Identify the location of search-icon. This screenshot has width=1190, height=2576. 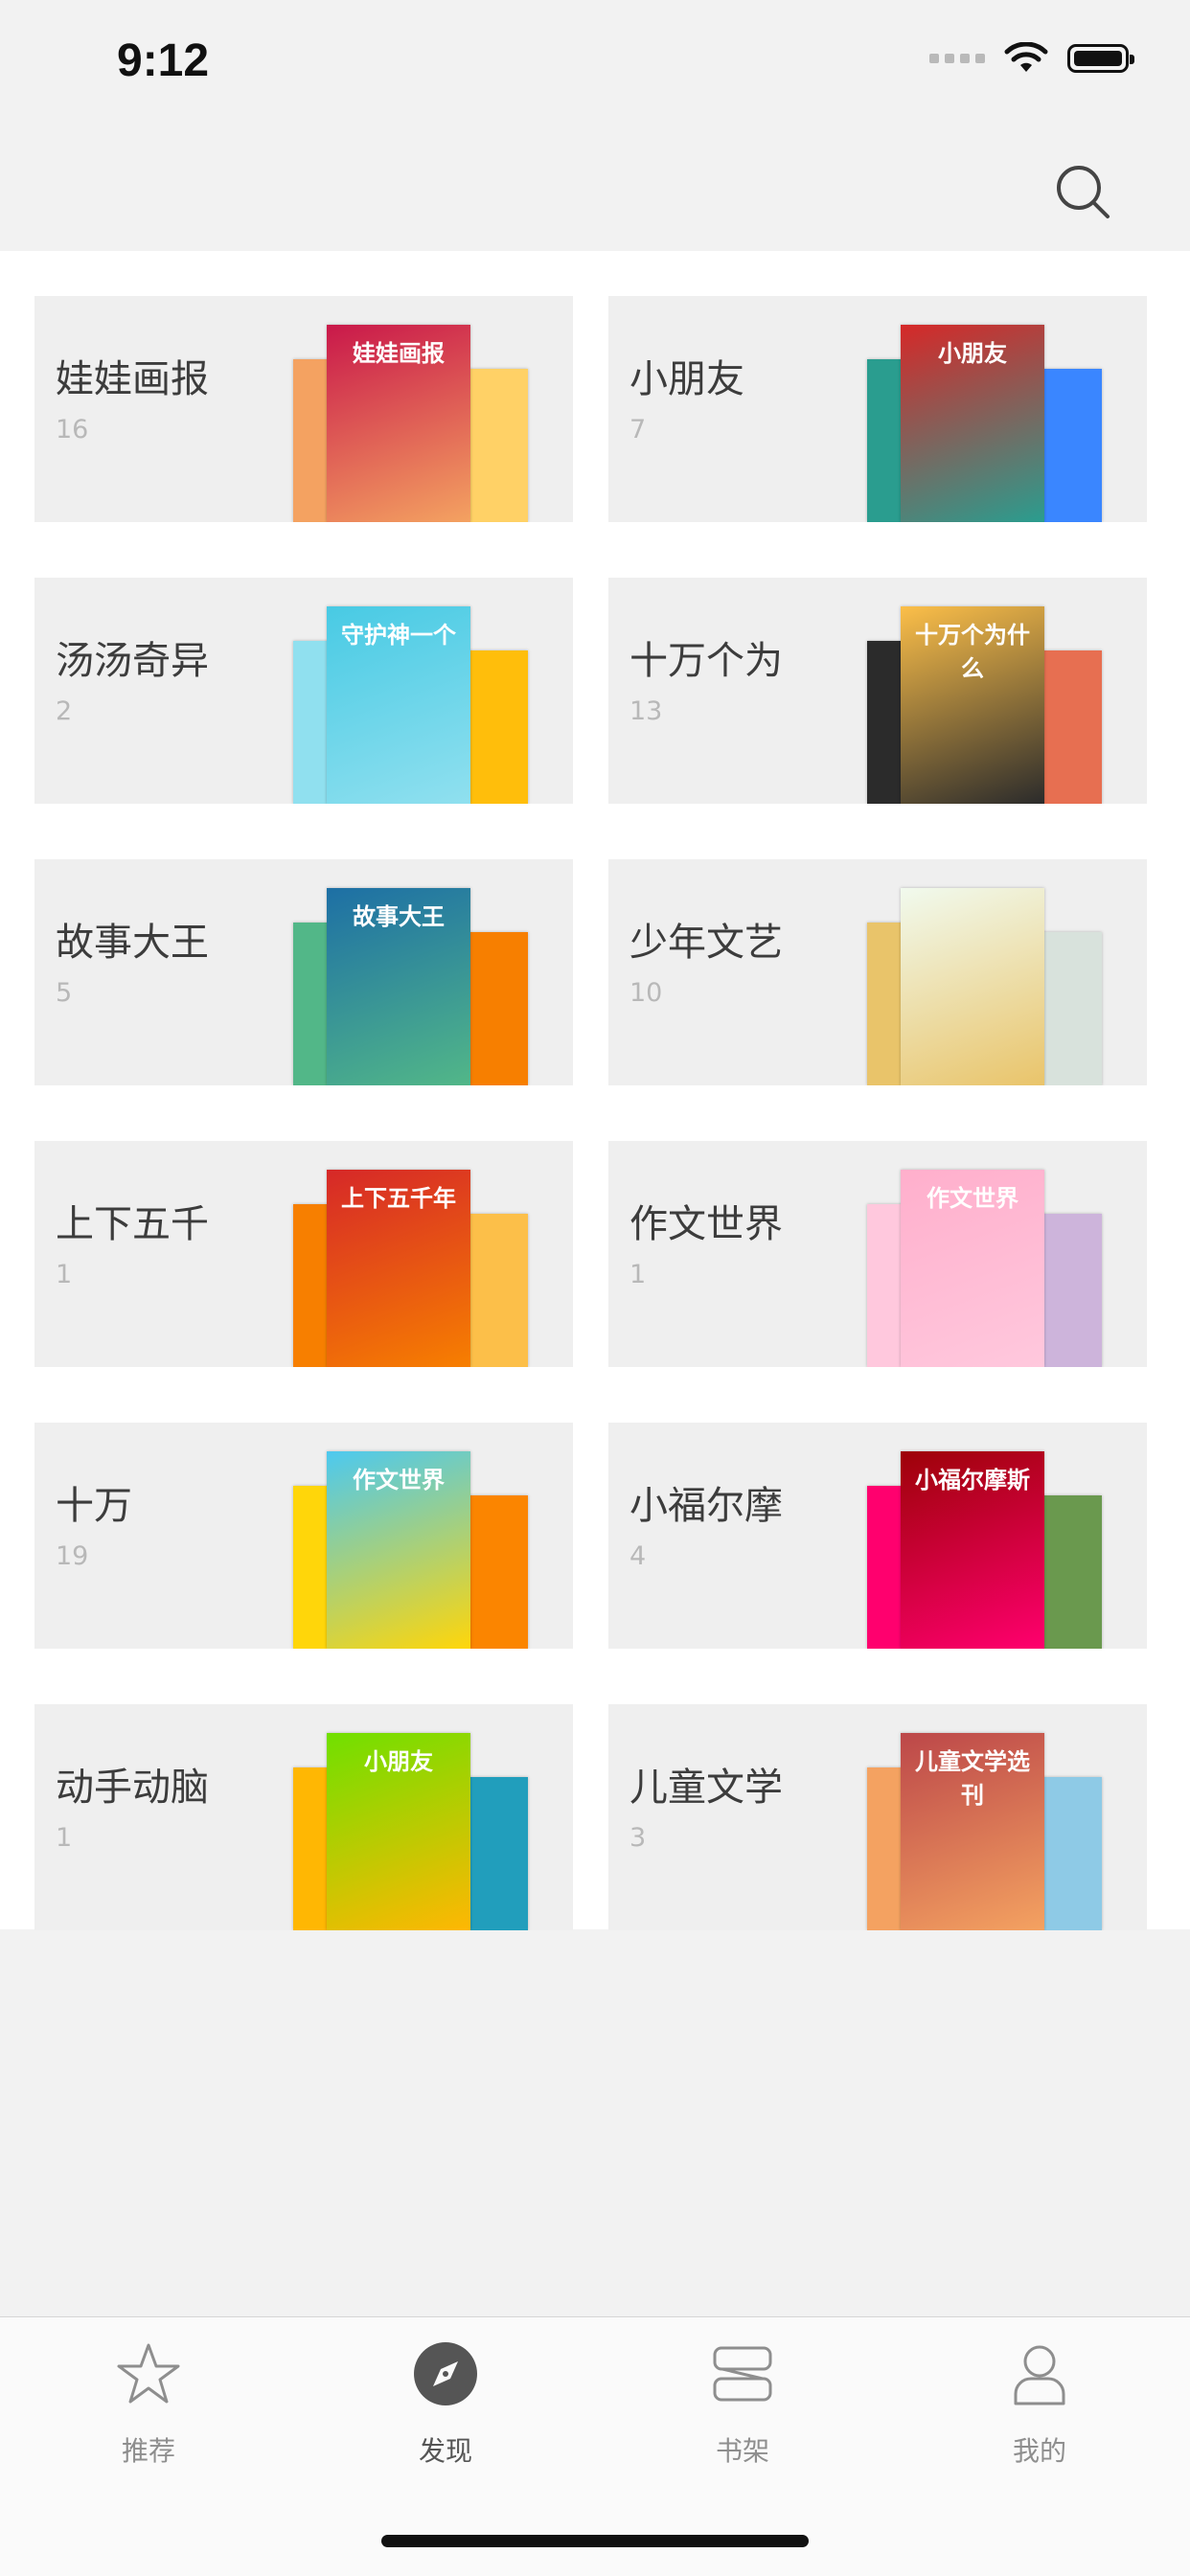
(1082, 192).